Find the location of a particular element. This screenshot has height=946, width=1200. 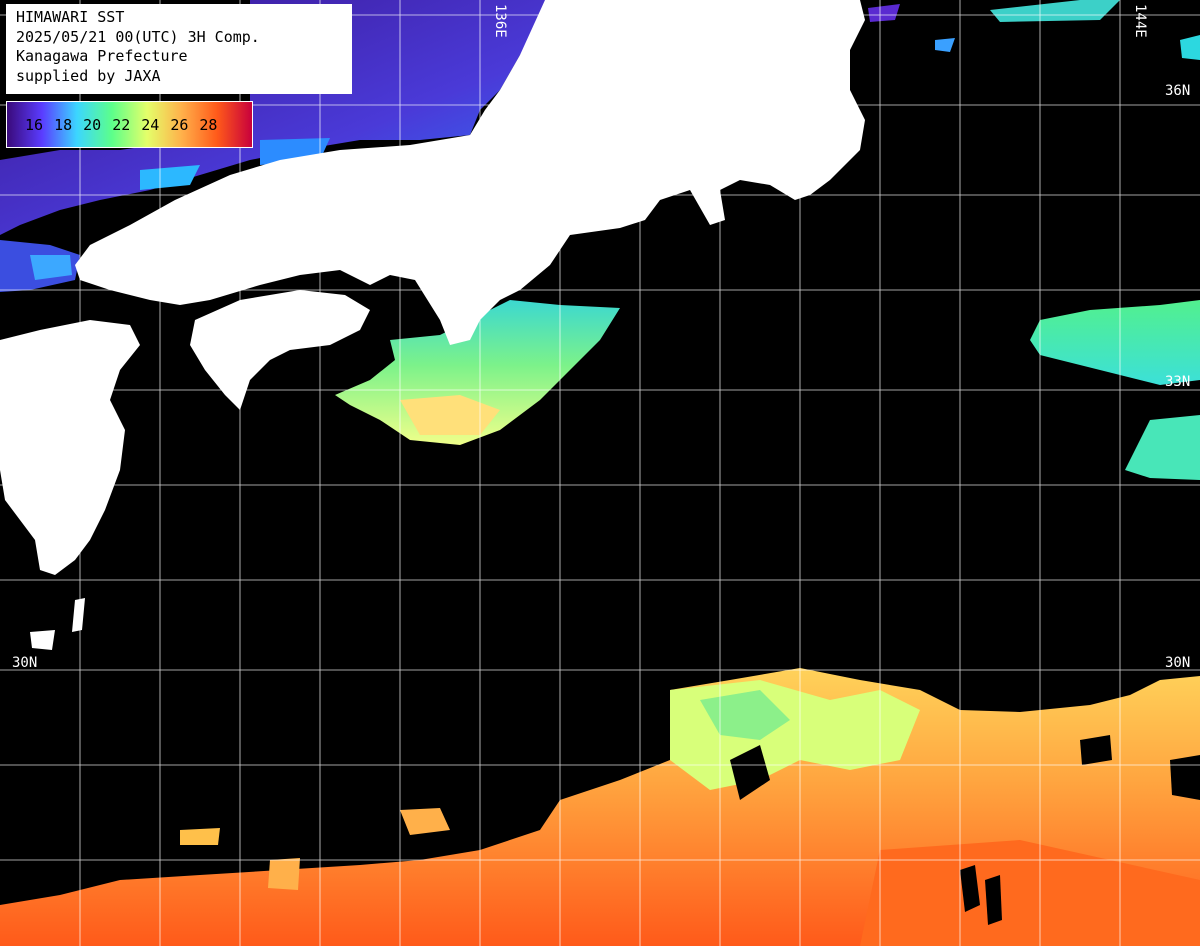

legend-labels: 16 18 20 22 24 26 28 is located at coordinates (129, 124).